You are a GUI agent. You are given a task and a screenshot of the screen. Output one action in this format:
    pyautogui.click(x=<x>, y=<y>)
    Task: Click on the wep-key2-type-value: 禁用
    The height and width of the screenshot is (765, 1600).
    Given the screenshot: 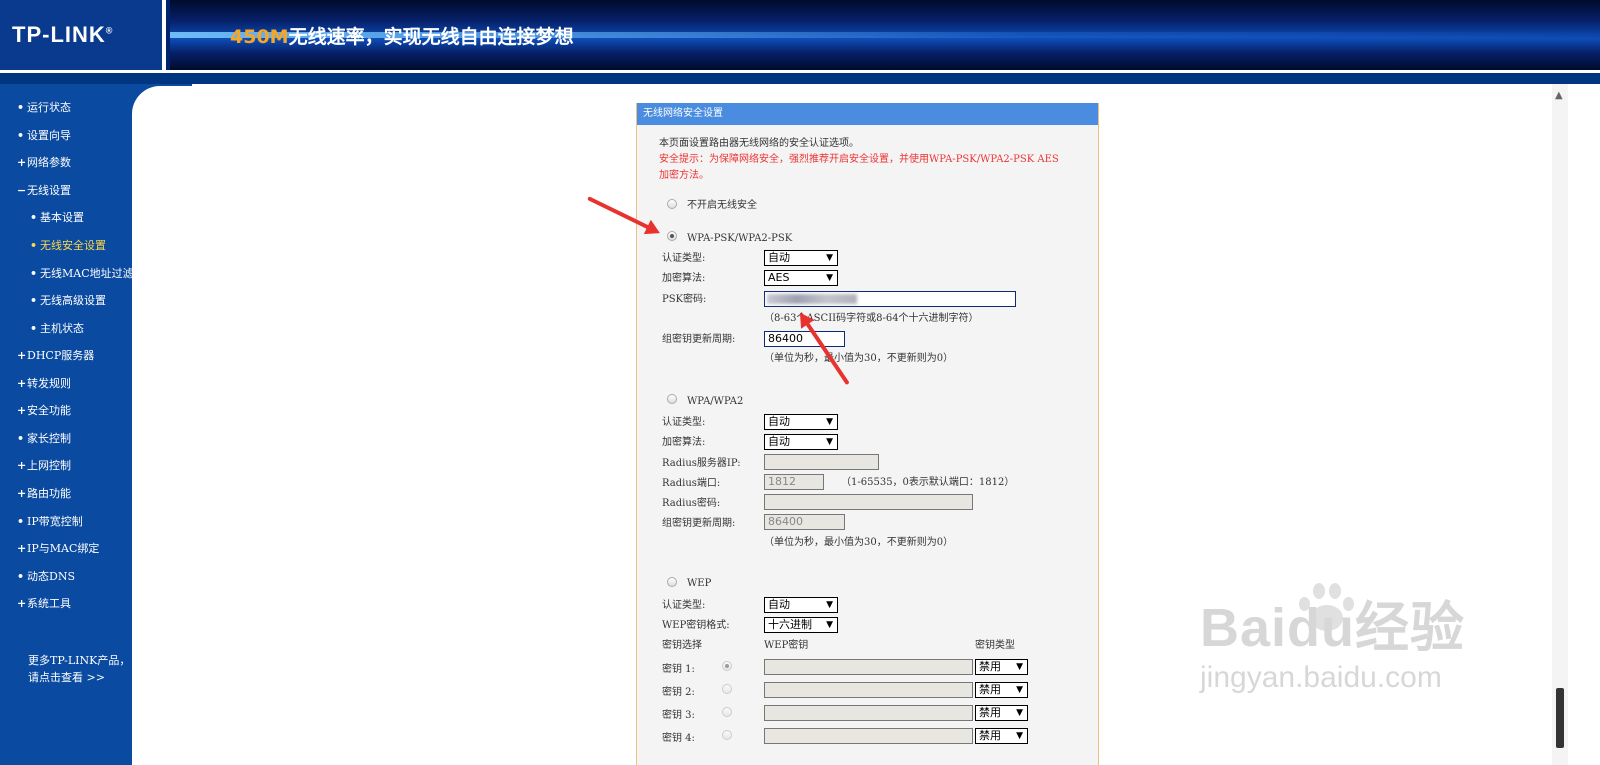 What is the action you would take?
    pyautogui.click(x=990, y=689)
    